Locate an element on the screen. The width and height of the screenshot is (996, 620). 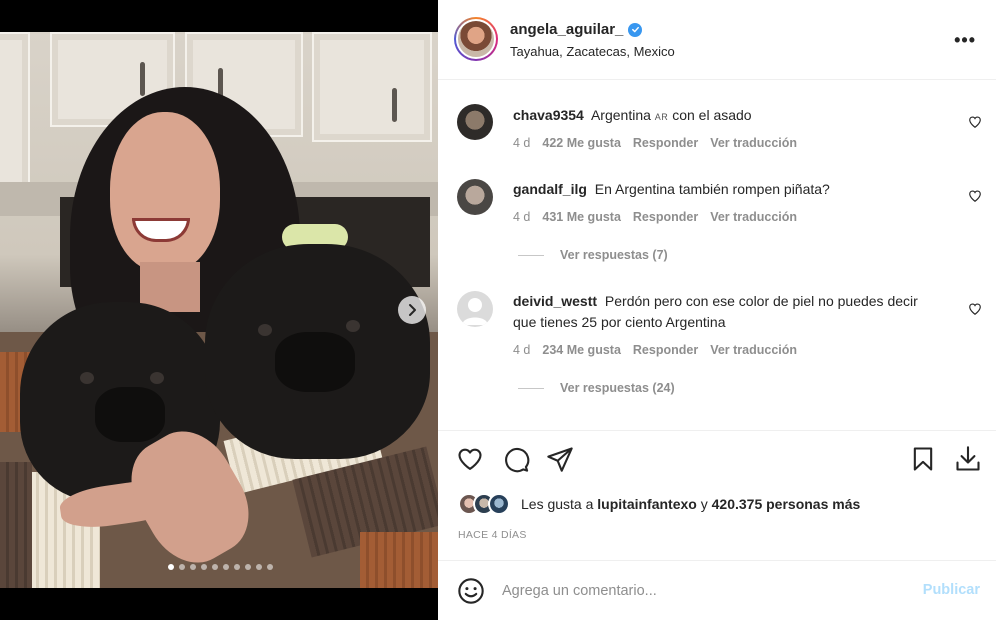
view-replies-button: Ver respuestas (24) is located at coordinates (596, 388).